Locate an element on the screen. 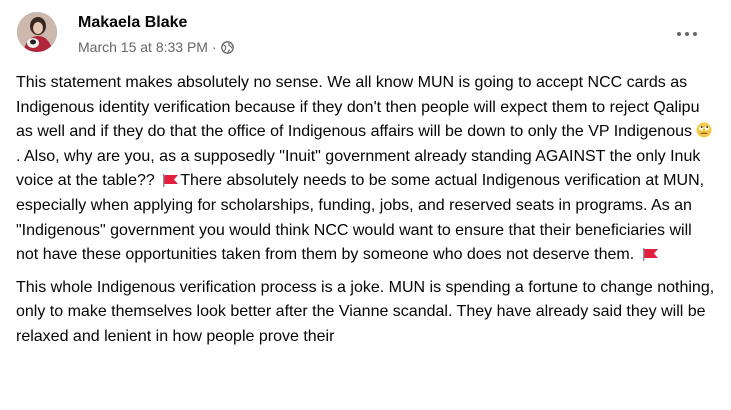 The height and width of the screenshot is (410, 731). post-meta: March 15 at 8:33 PM · is located at coordinates (156, 47).